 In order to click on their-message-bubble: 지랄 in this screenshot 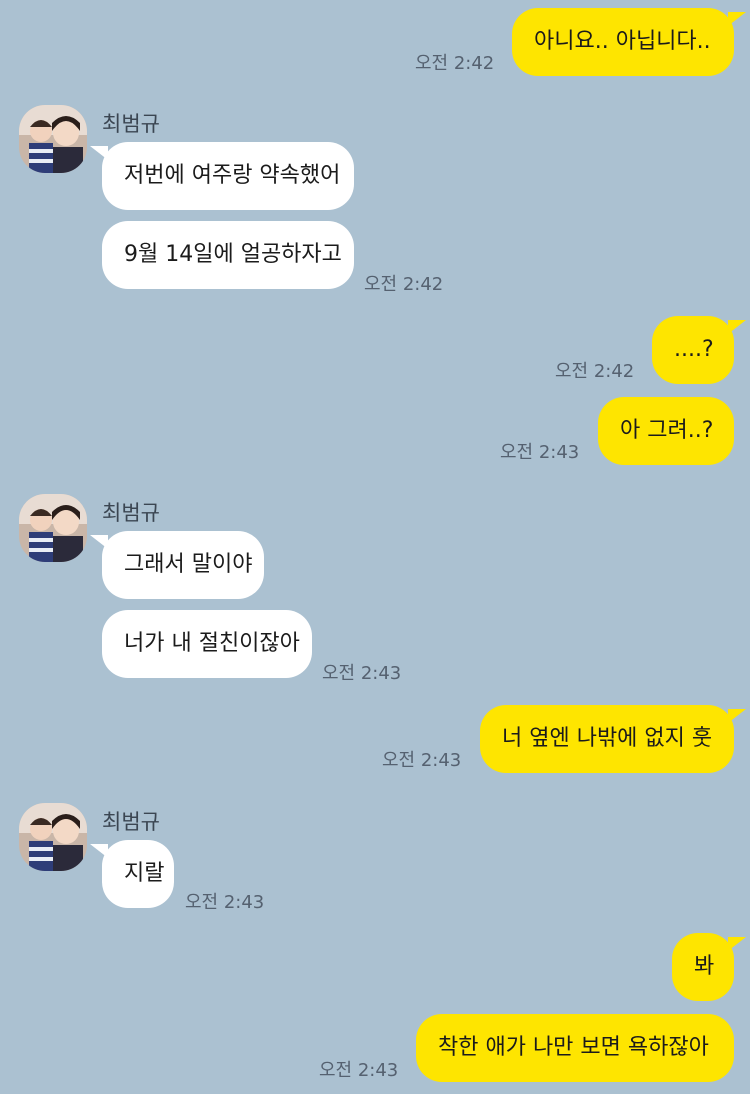, I will do `click(138, 874)`.